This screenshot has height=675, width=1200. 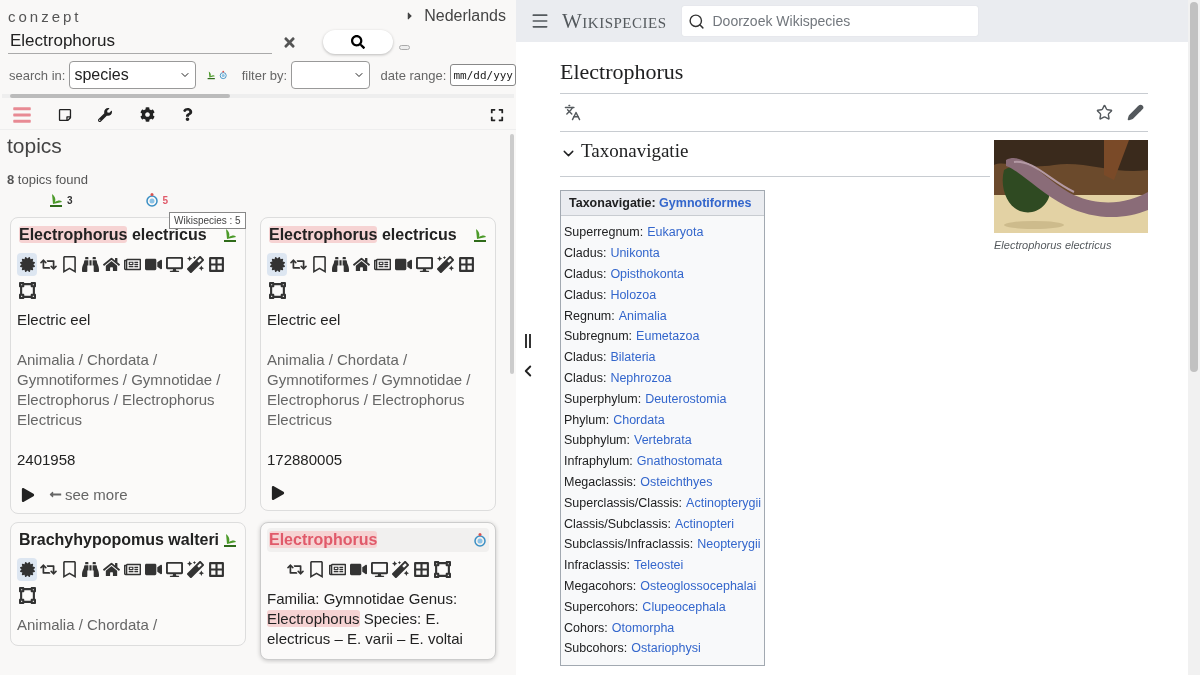 I want to click on toggle-button, so click(x=404, y=47).